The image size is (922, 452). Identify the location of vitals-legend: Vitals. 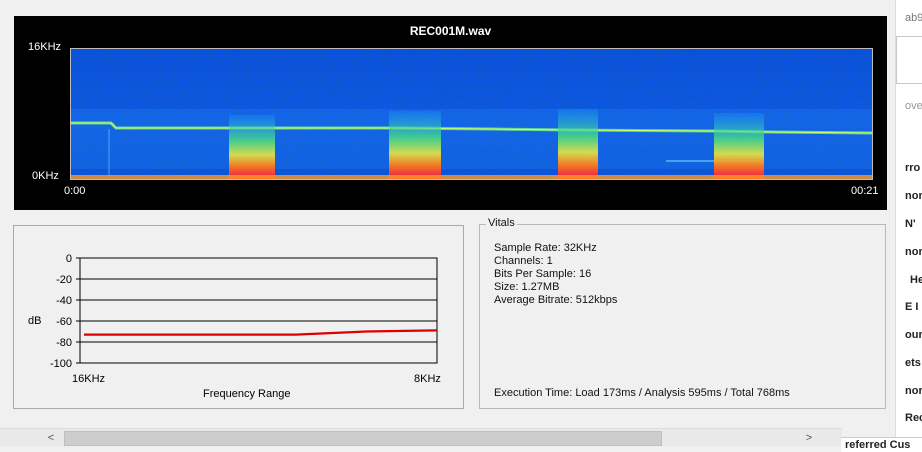
(501, 223).